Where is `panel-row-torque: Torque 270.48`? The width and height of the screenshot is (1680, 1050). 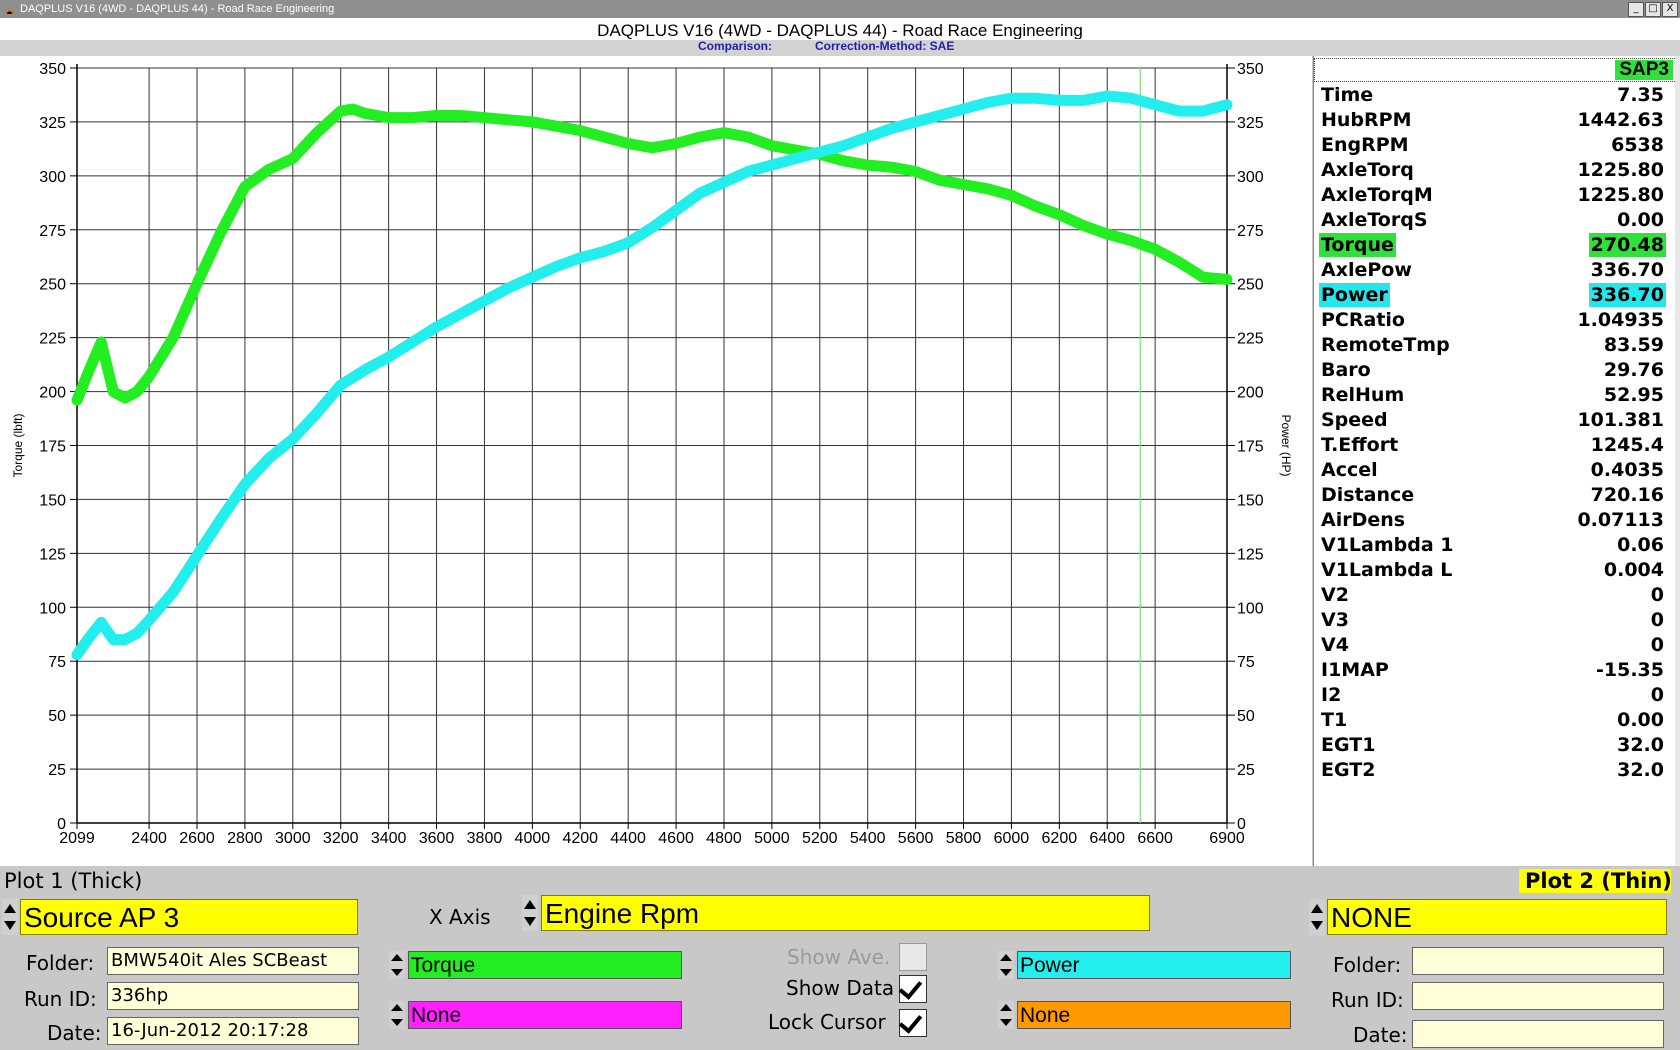 panel-row-torque: Torque 270.48 is located at coordinates (1490, 245).